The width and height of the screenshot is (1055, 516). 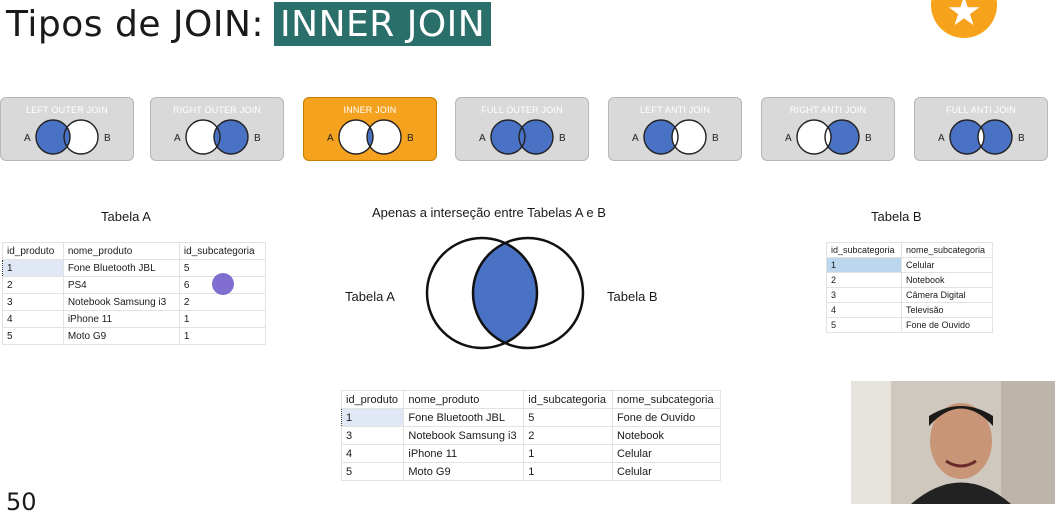 I want to click on table-header-row: id_produto nome_produto id_subcategoria, so click(x=134, y=251).